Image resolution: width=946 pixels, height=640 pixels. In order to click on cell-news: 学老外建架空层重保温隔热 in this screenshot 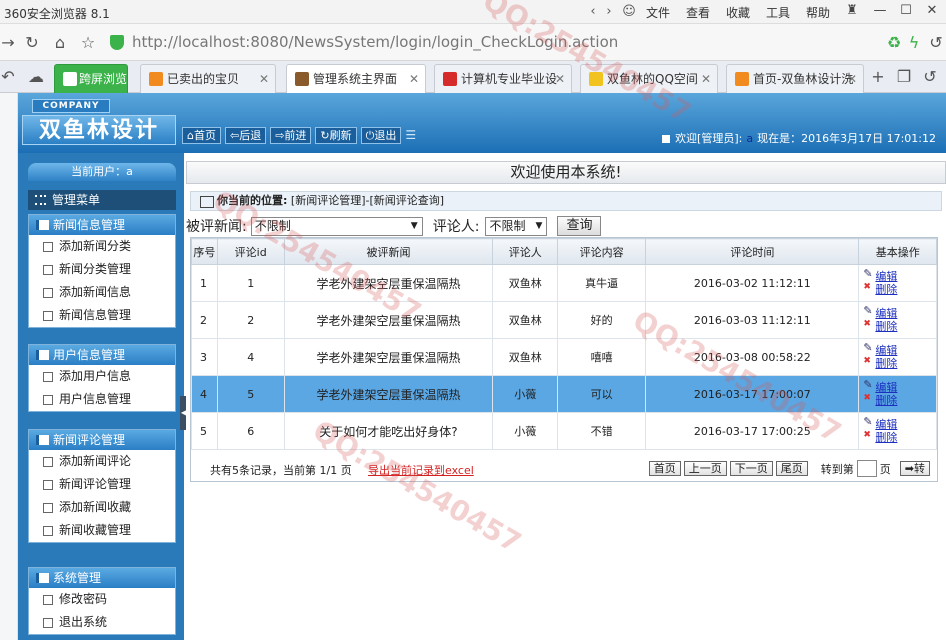, I will do `click(388, 394)`.